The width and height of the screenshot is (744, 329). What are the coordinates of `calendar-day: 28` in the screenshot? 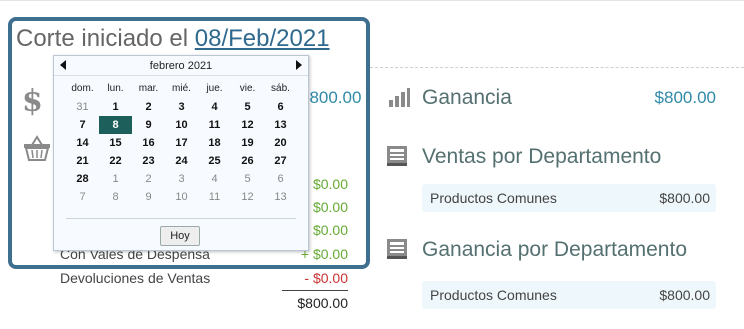 It's located at (82, 179).